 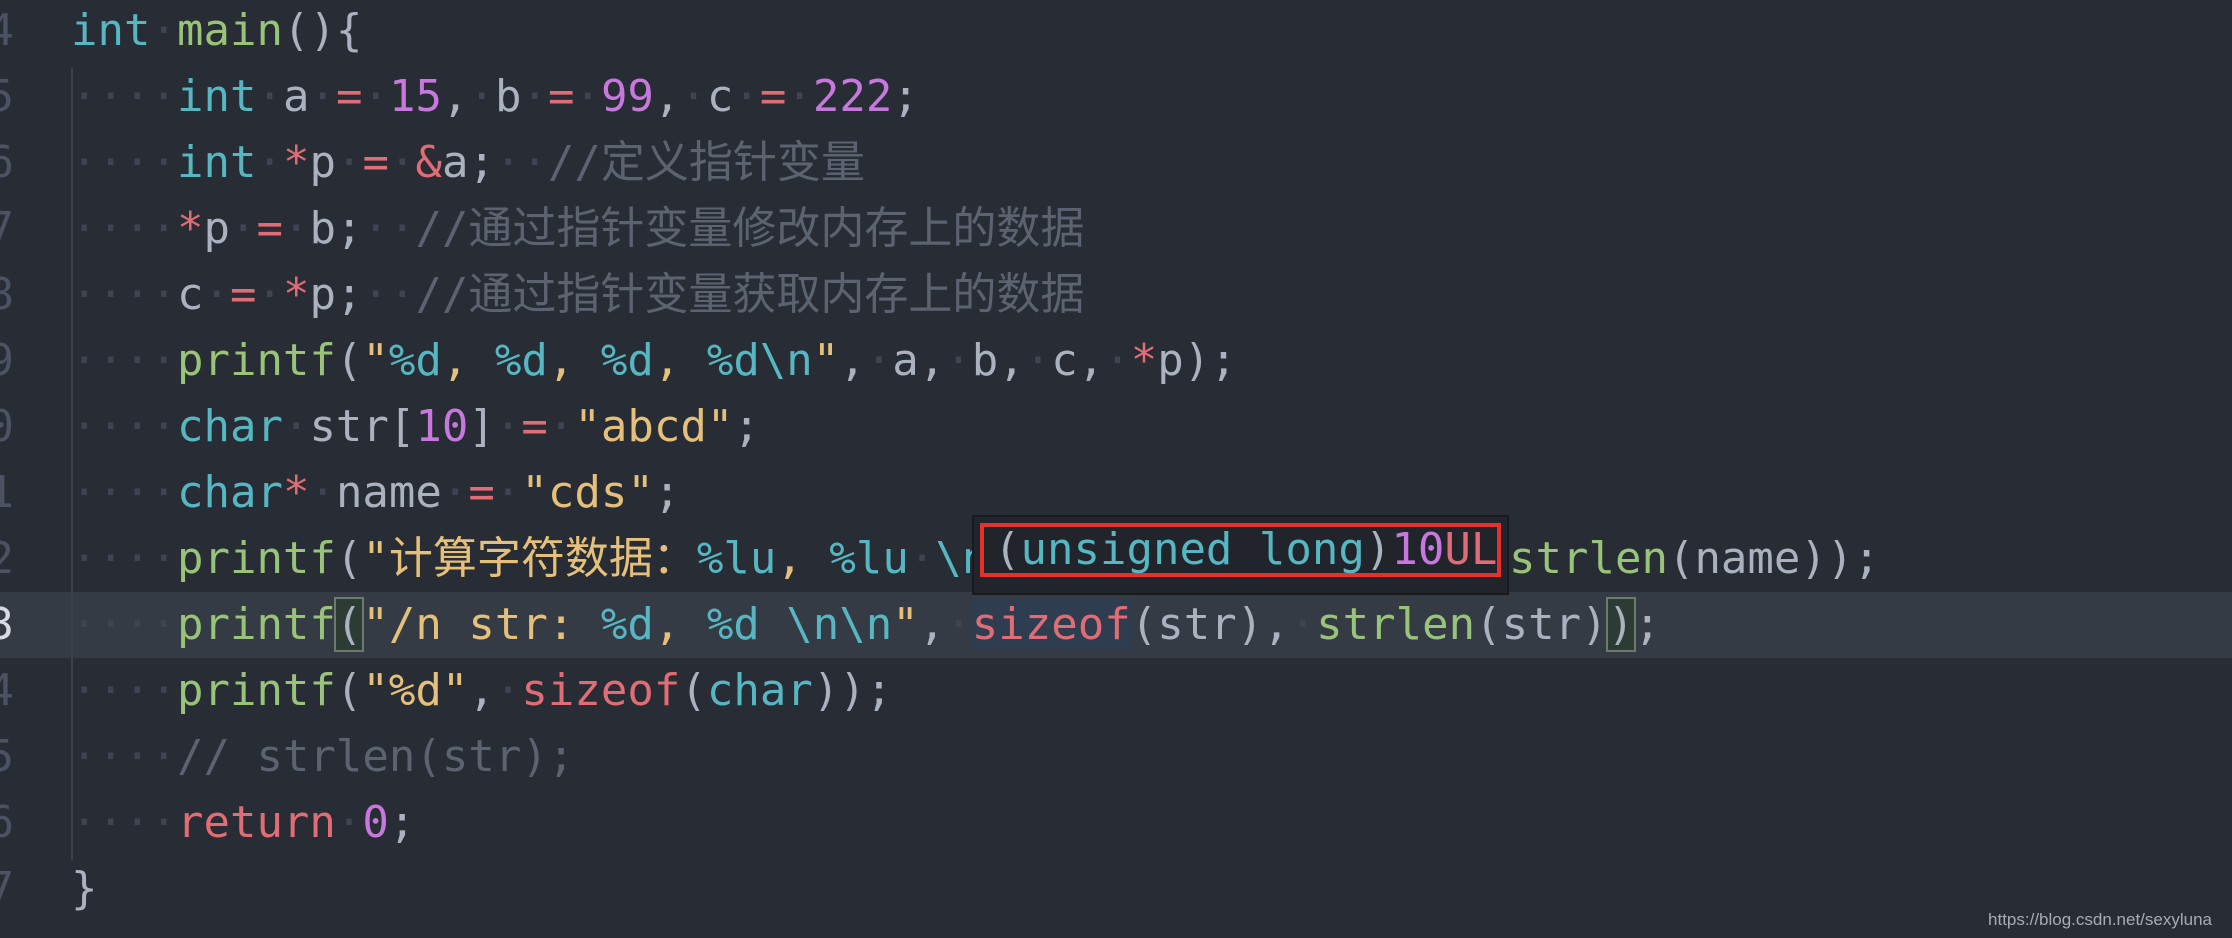 I want to click on line-number: 11, so click(x=7, y=493).